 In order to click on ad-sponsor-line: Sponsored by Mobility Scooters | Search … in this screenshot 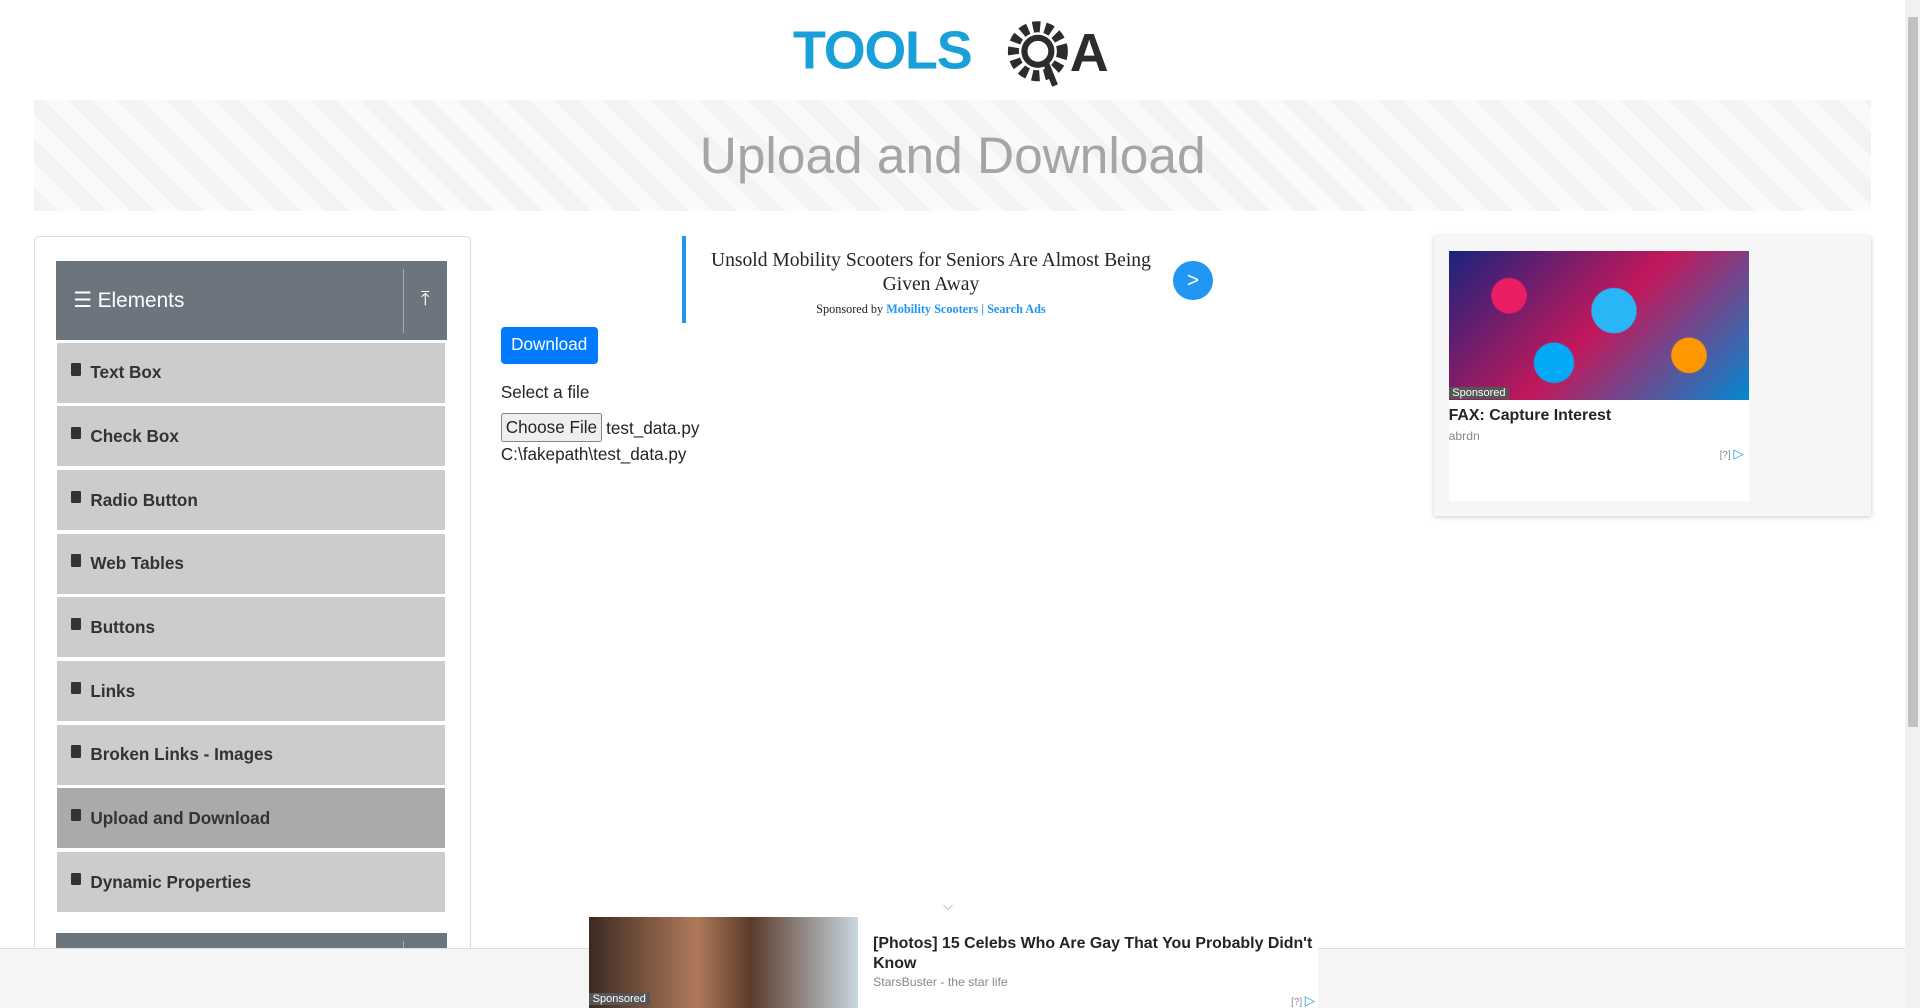, I will do `click(931, 309)`.